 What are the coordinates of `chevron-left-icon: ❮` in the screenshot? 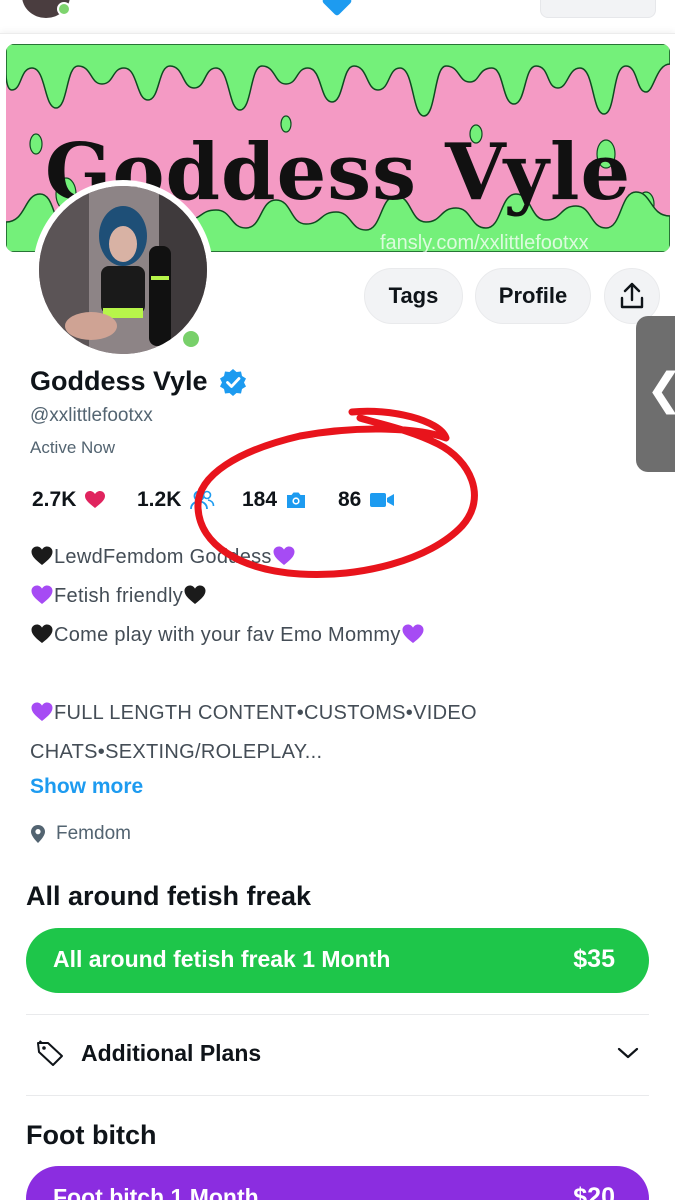 It's located at (660, 389).